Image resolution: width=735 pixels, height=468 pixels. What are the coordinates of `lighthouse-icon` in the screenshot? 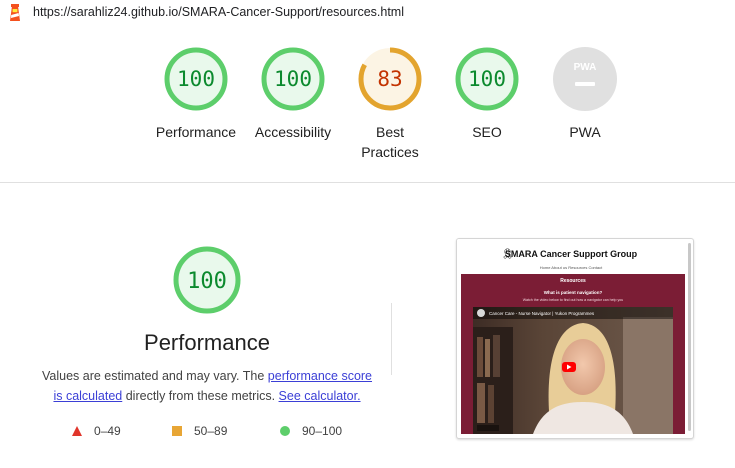 It's located at (15, 12).